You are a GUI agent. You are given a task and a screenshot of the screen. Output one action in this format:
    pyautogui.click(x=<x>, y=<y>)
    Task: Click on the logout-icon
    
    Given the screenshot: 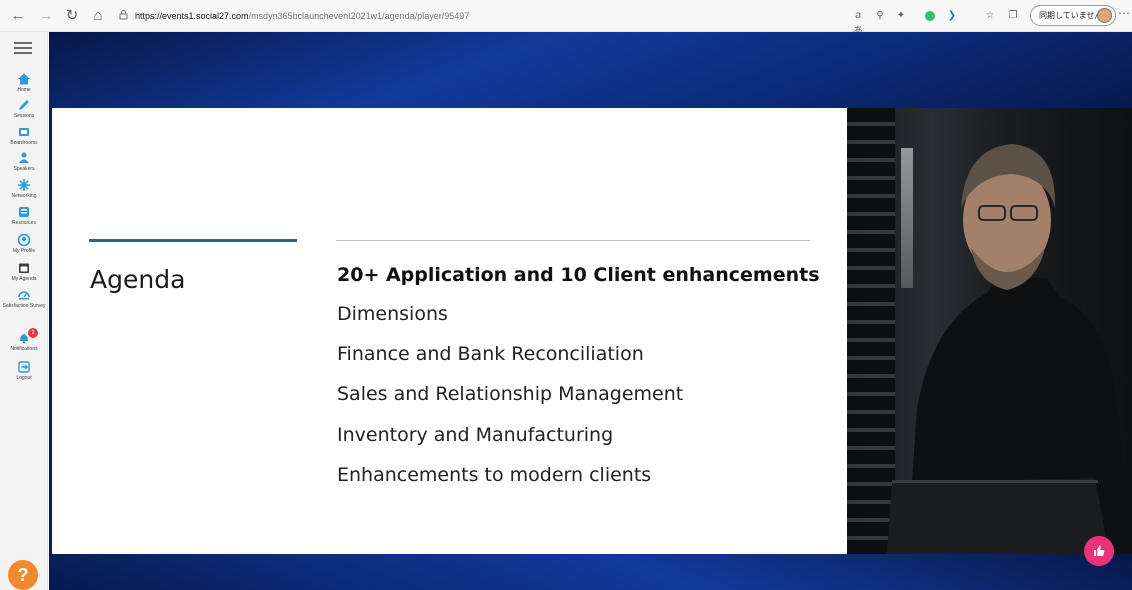 What is the action you would take?
    pyautogui.click(x=24, y=367)
    